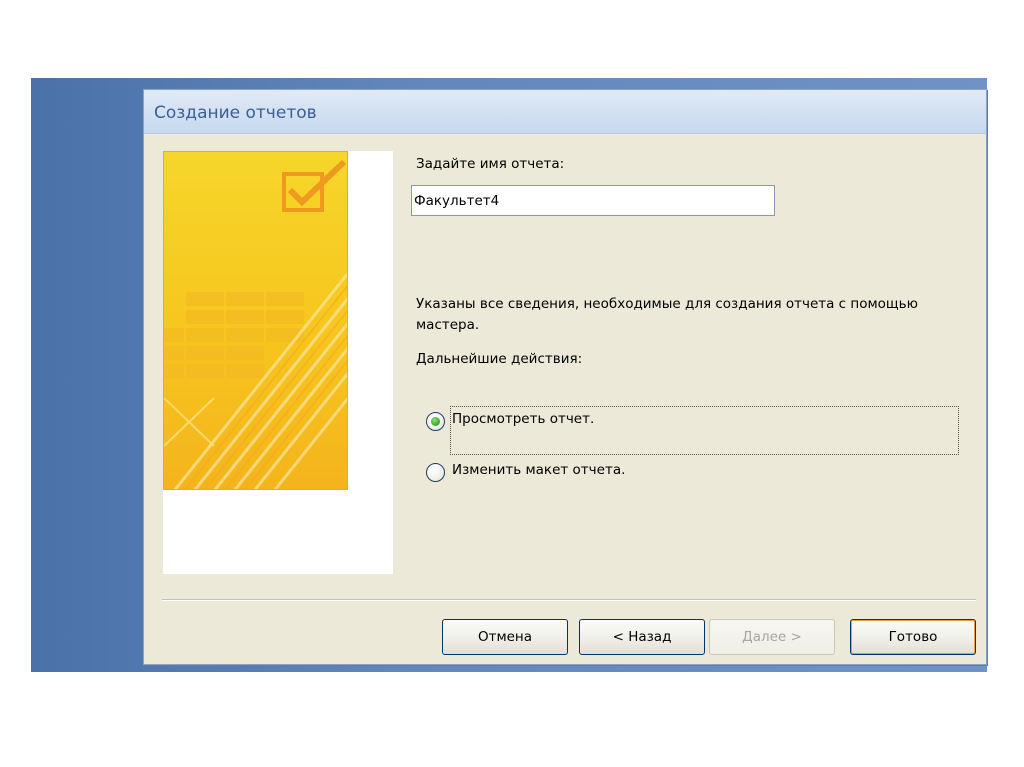 The height and width of the screenshot is (767, 1024). What do you see at coordinates (593, 200) in the screenshot?
I see `report-name-input` at bounding box center [593, 200].